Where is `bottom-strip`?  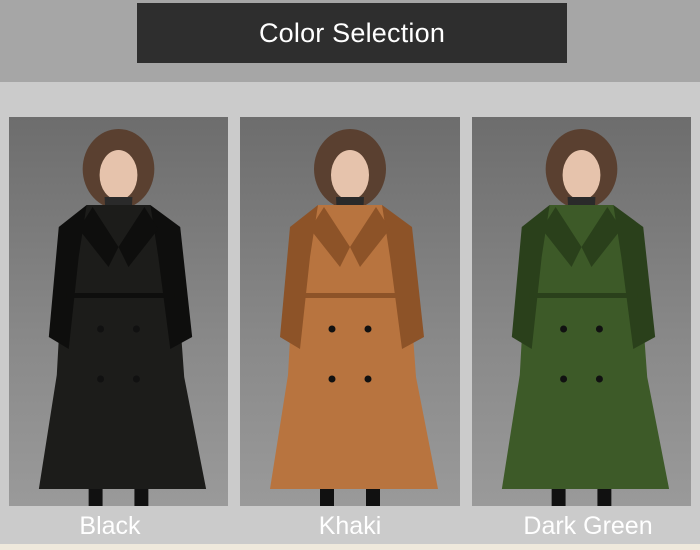
bottom-strip is located at coordinates (350, 547).